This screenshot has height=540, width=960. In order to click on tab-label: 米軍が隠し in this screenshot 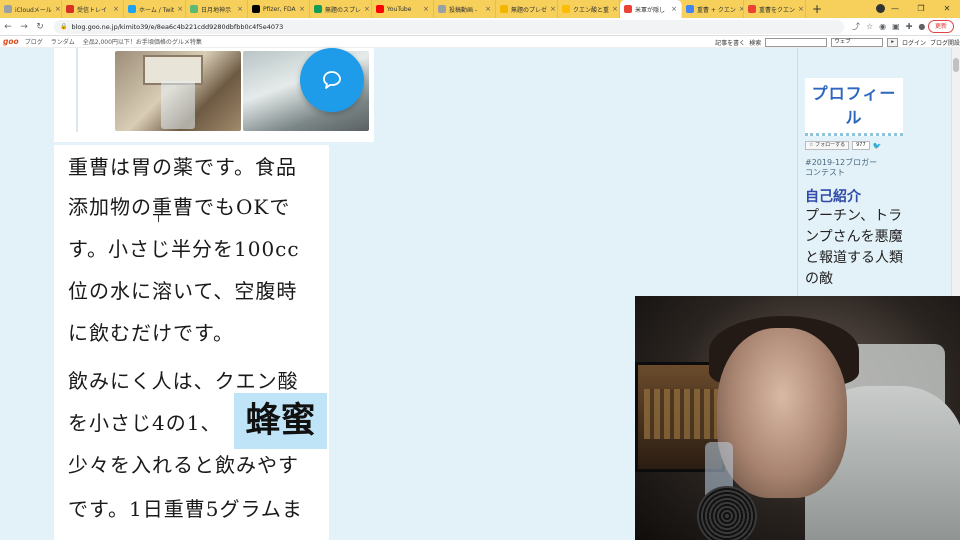, I will do `click(650, 10)`.